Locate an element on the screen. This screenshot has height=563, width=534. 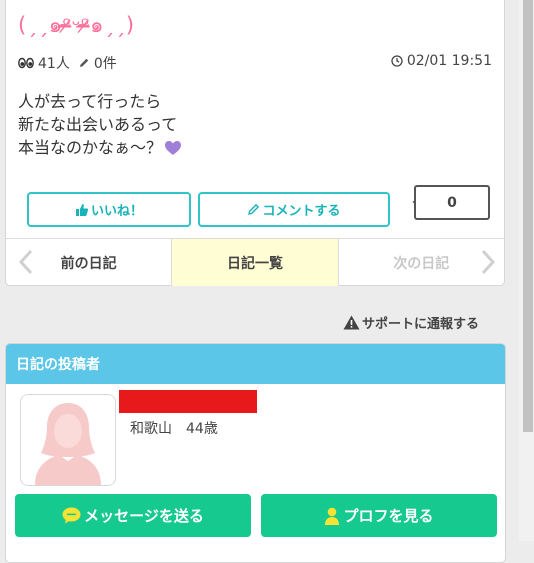
comment-button-label: コメントする is located at coordinates (301, 211).